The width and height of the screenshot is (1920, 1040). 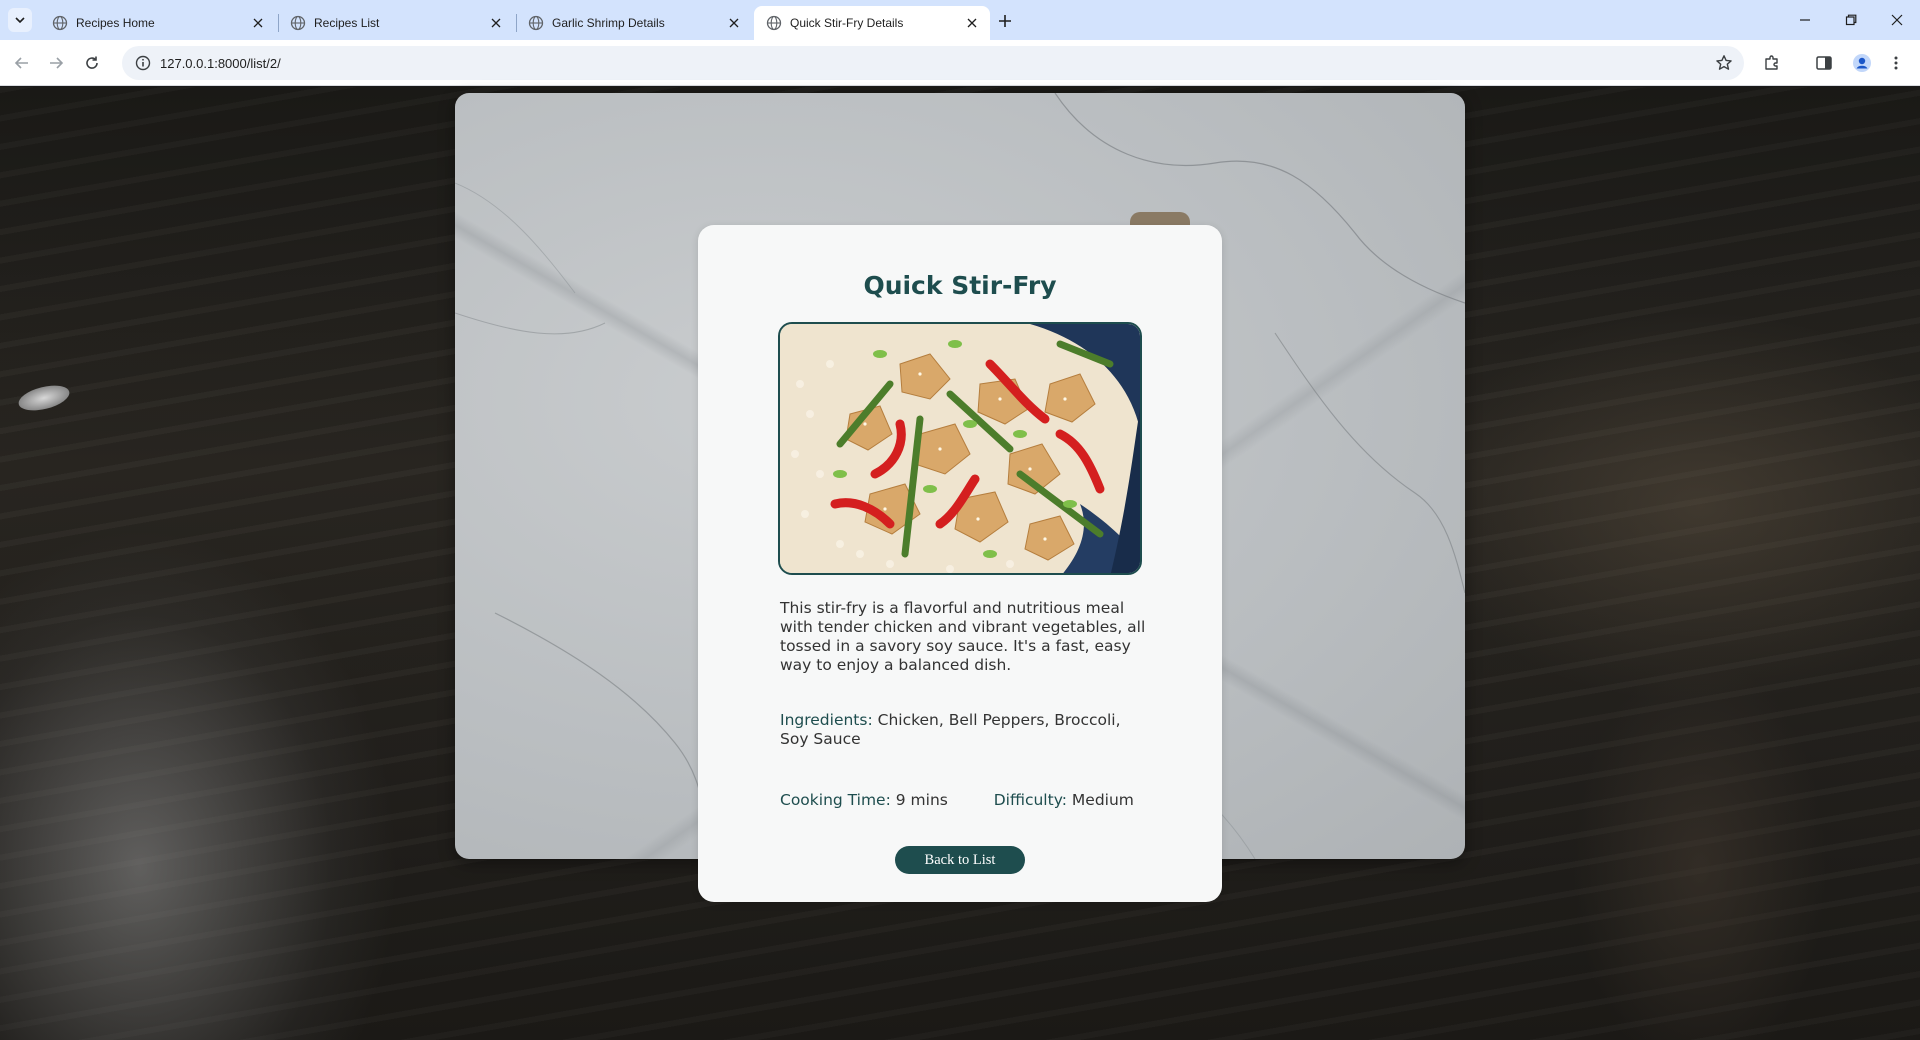 I want to click on recipe-image, so click(x=960, y=448).